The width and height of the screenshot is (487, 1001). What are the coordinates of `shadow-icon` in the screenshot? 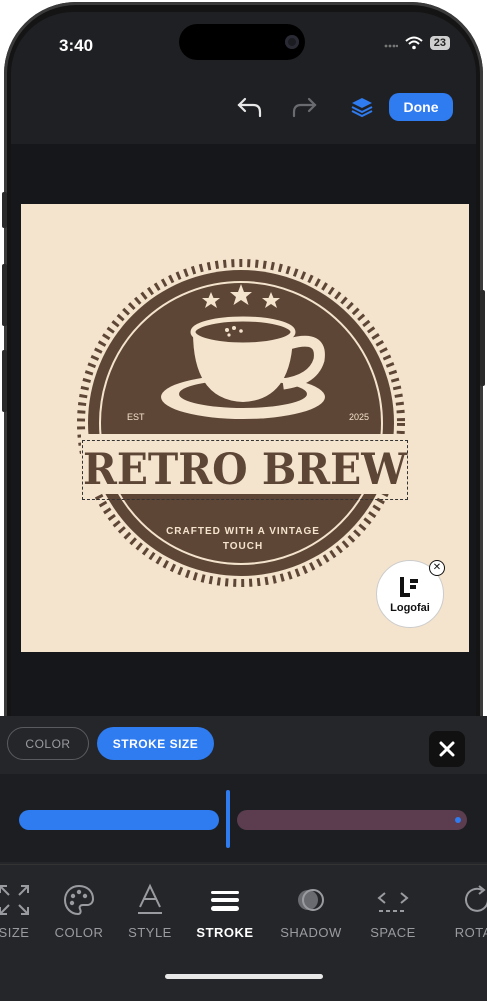 It's located at (311, 900).